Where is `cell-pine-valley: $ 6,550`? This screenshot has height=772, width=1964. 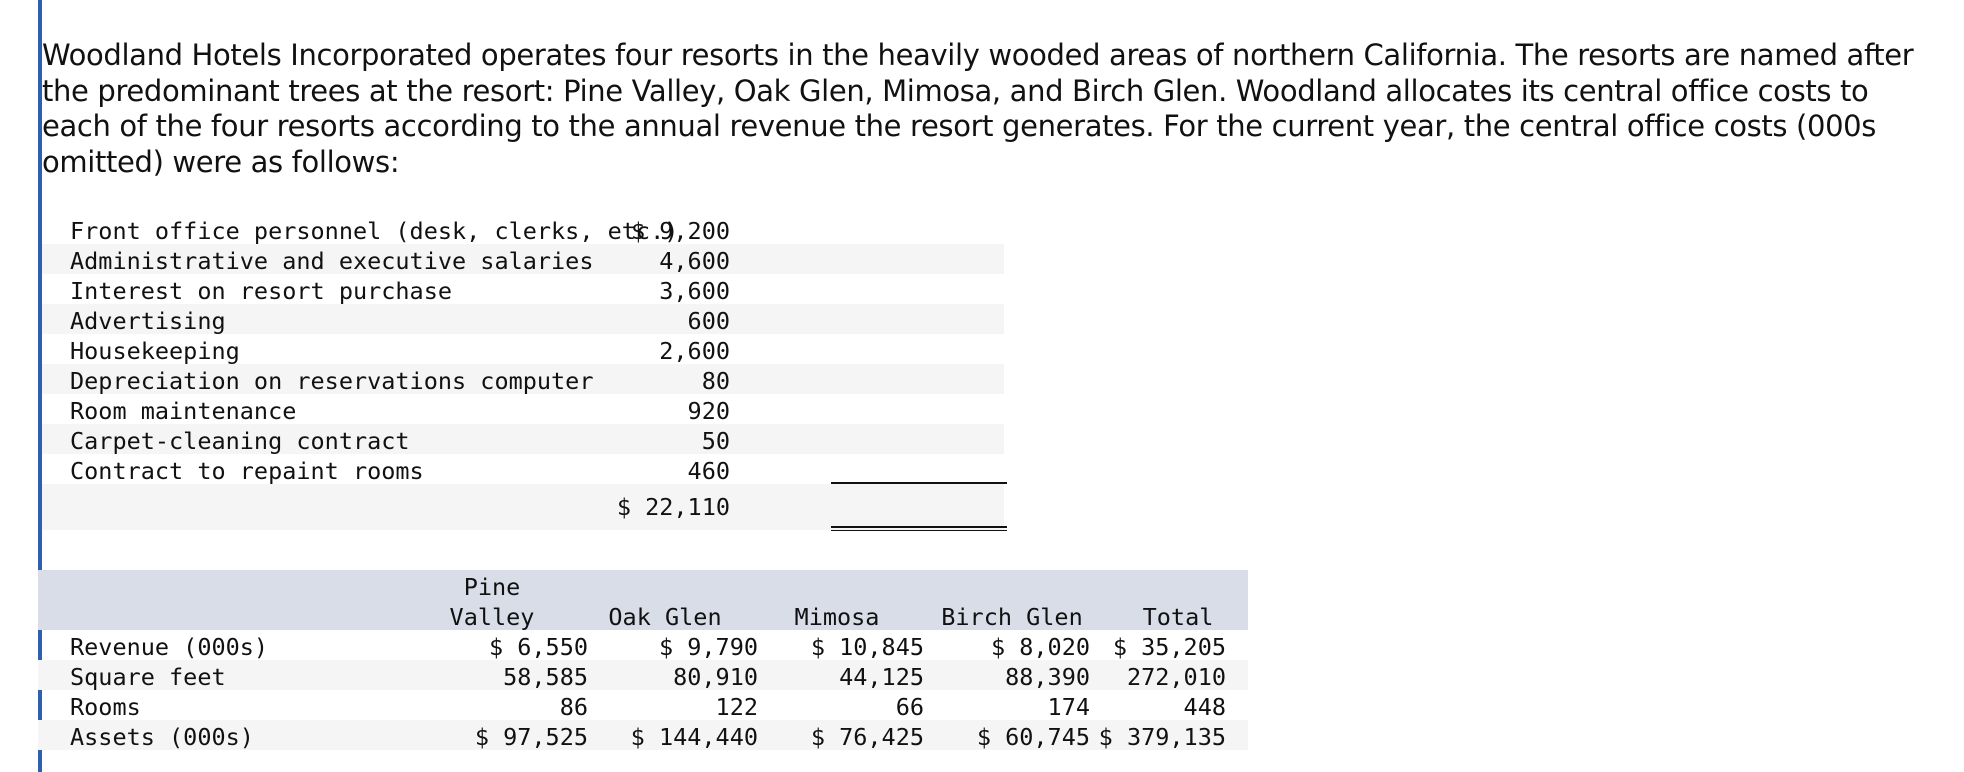 cell-pine-valley: $ 6,550 is located at coordinates (538, 647).